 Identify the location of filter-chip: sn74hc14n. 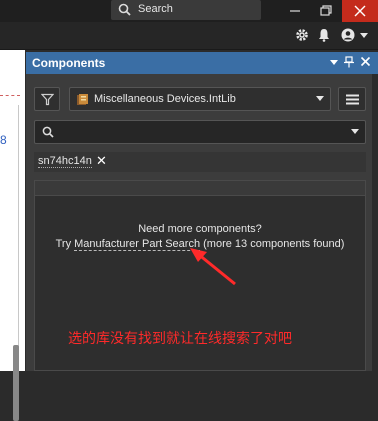
(65, 161).